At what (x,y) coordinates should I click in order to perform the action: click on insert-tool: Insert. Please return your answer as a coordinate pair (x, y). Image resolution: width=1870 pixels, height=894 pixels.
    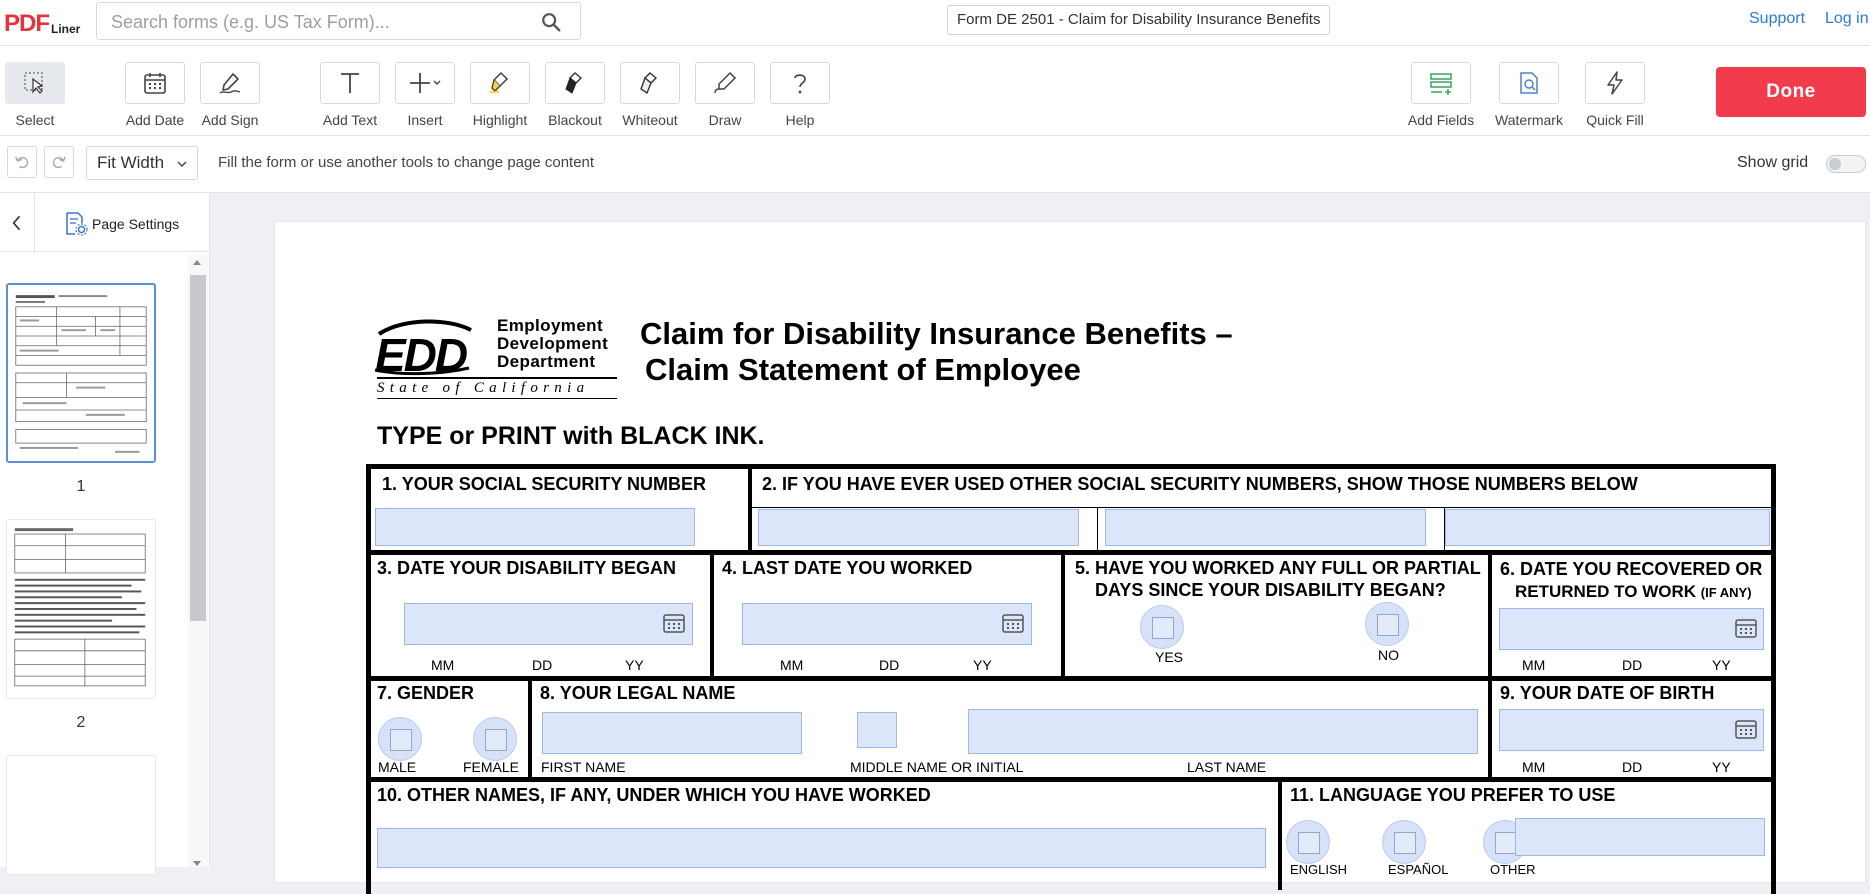
    Looking at the image, I should click on (425, 95).